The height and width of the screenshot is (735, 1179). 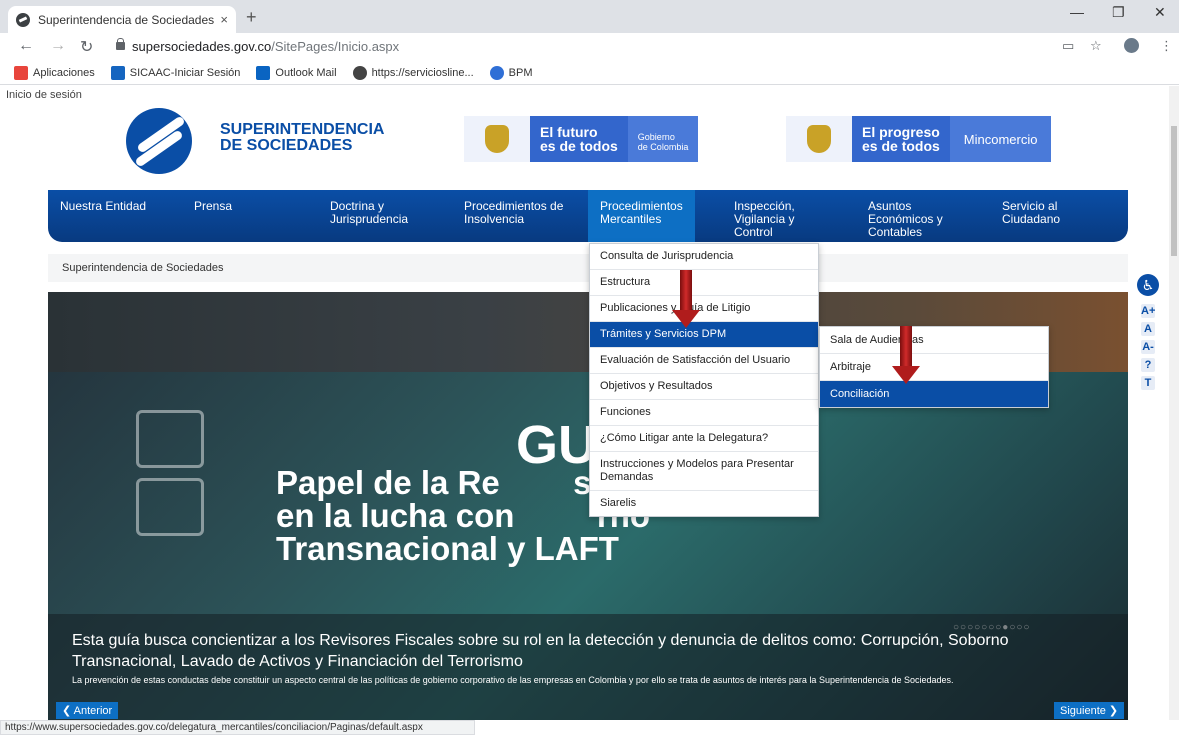 I want to click on tab-close-icon: ×, so click(x=224, y=19).